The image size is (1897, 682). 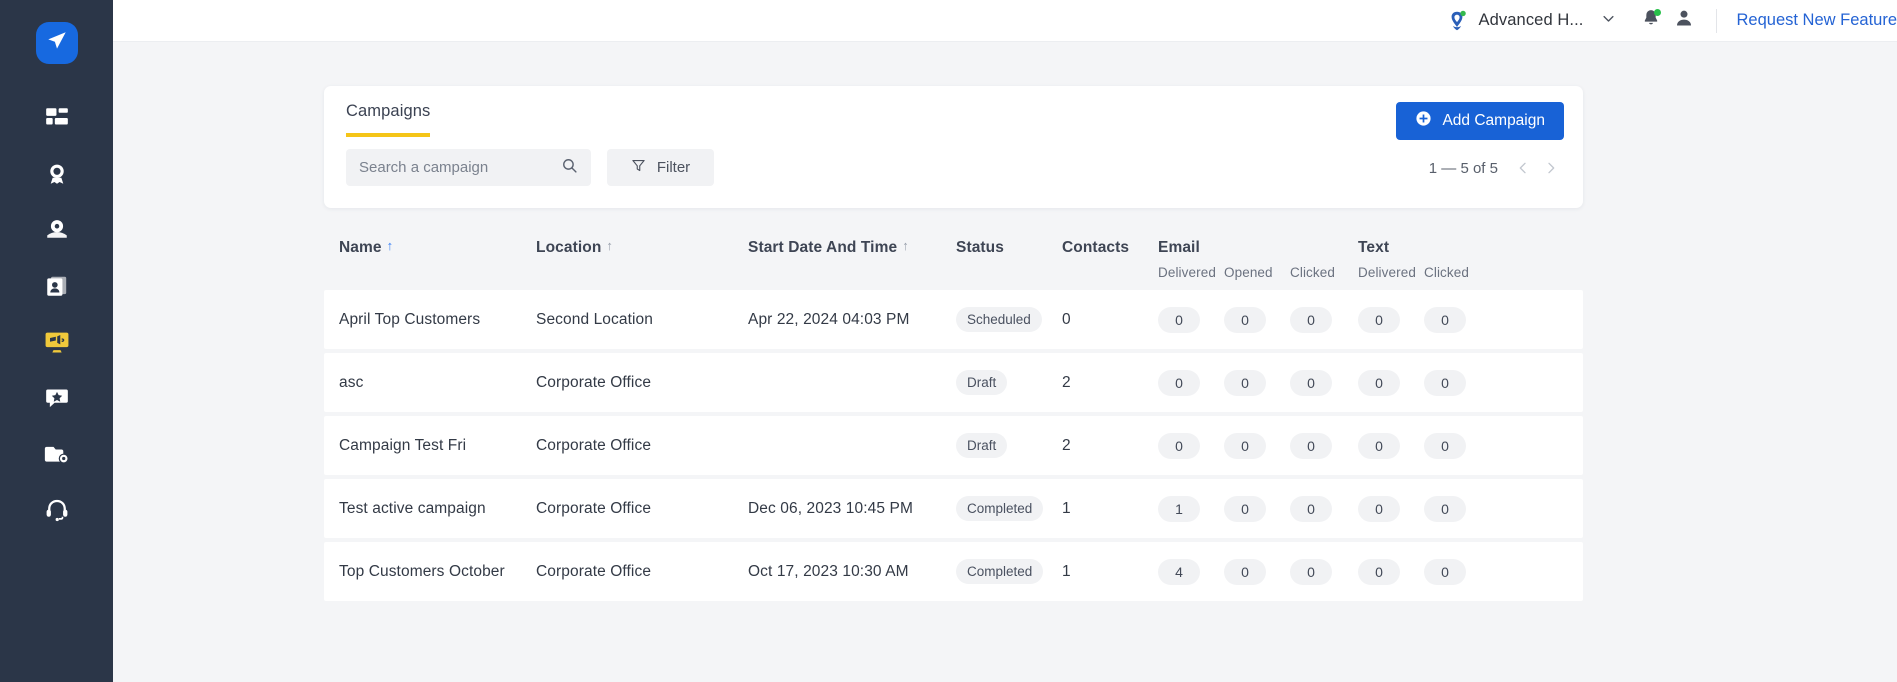 What do you see at coordinates (1066, 445) in the screenshot?
I see `cell-contacts: 2` at bounding box center [1066, 445].